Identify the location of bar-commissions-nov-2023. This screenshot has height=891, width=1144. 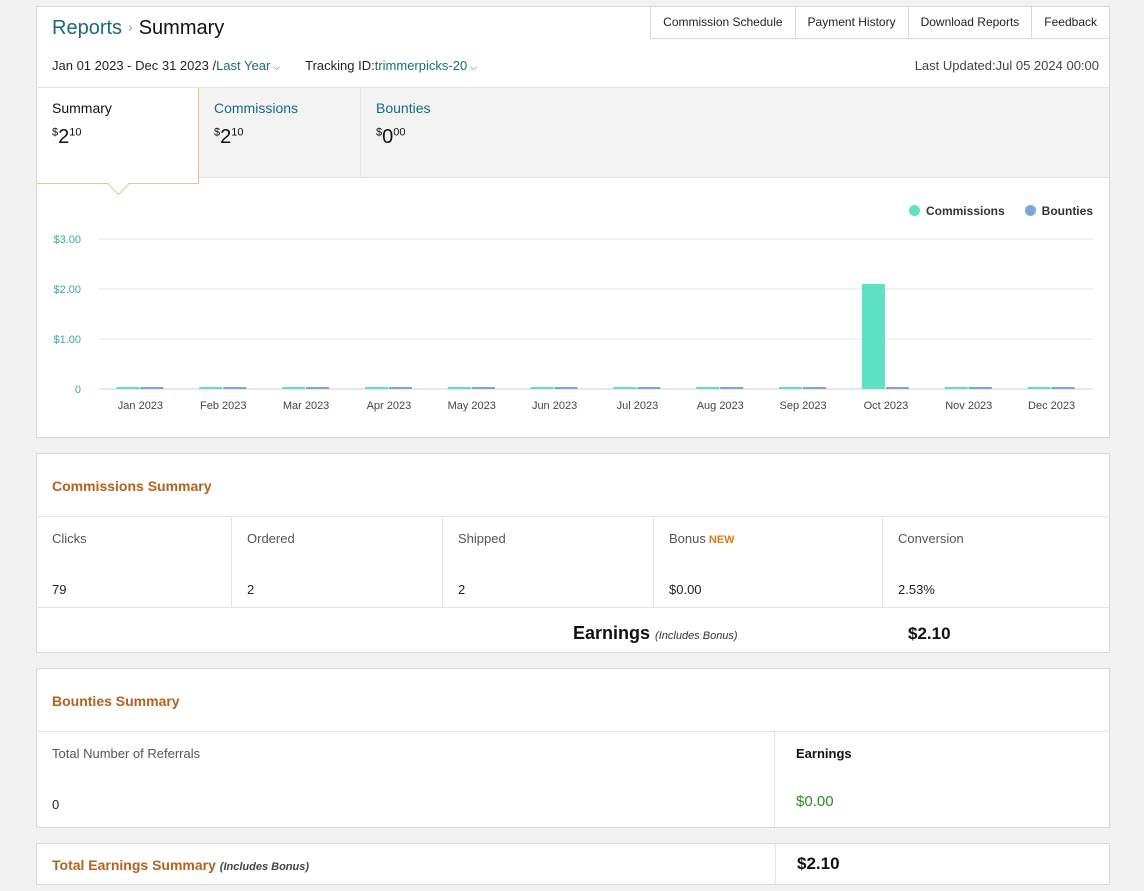
(956, 388).